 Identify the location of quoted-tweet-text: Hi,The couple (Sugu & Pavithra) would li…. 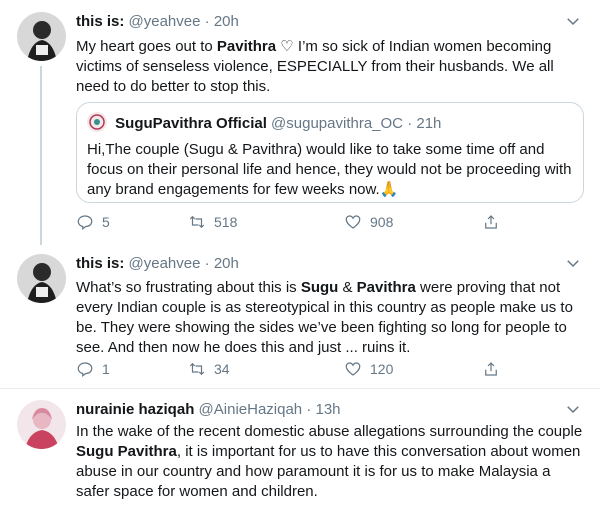
(329, 169).